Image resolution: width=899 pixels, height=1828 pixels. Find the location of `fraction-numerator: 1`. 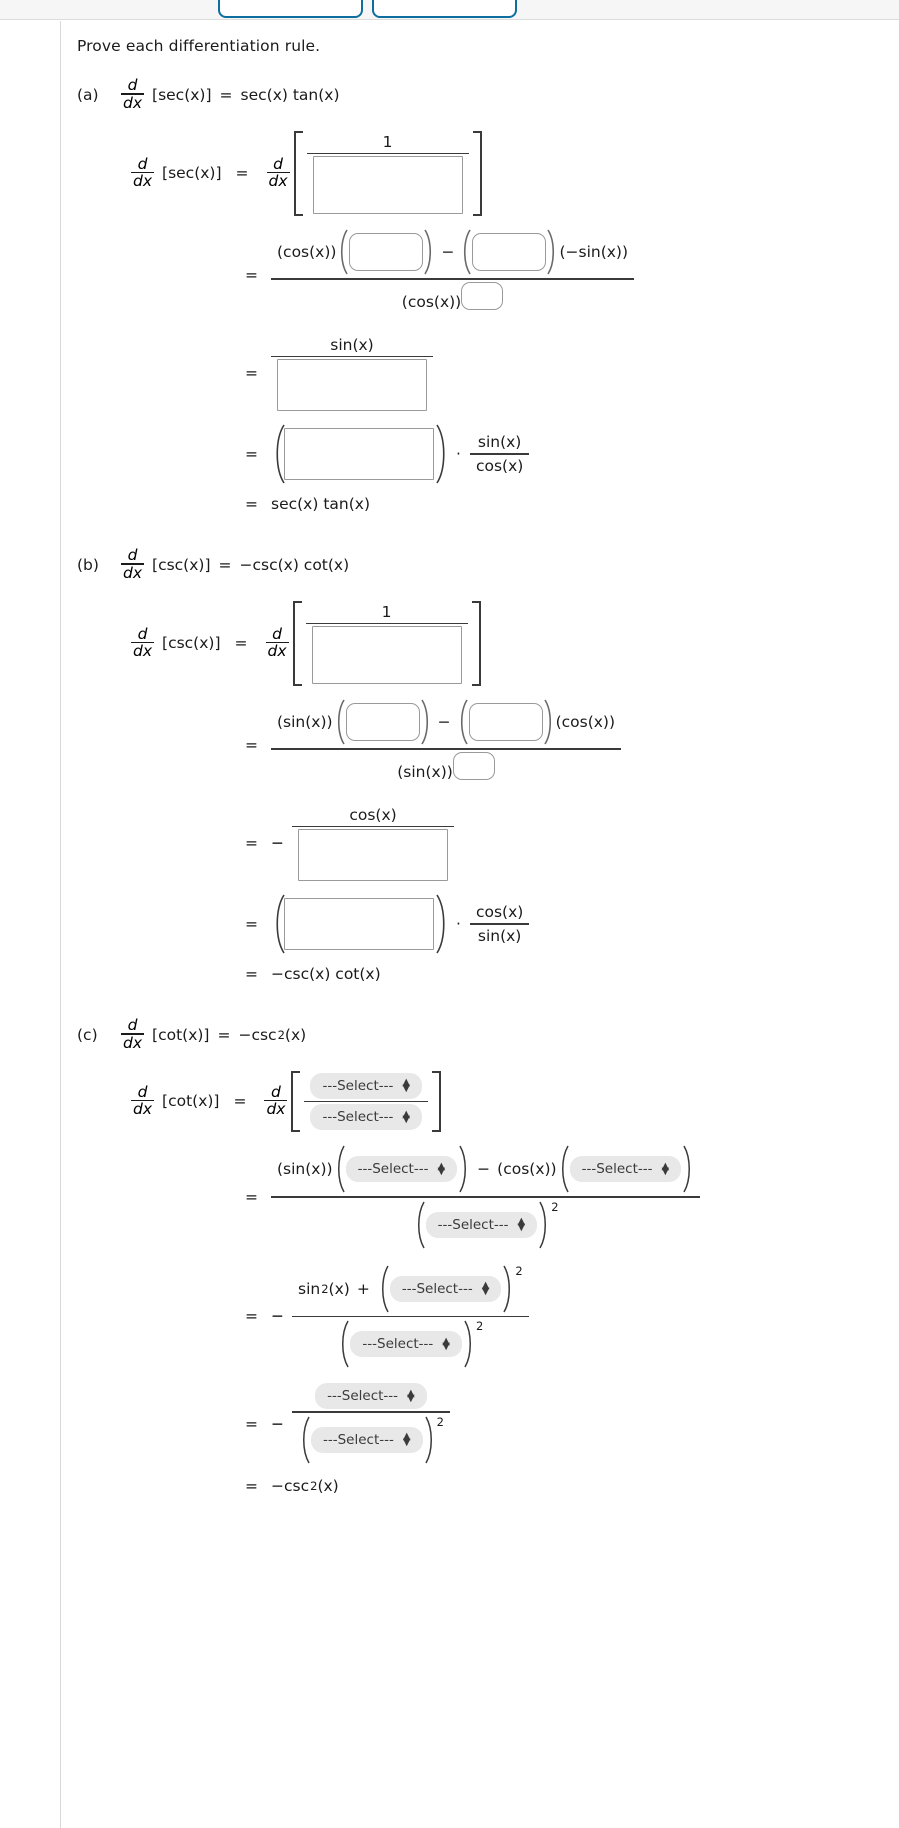

fraction-numerator: 1 is located at coordinates (386, 611).